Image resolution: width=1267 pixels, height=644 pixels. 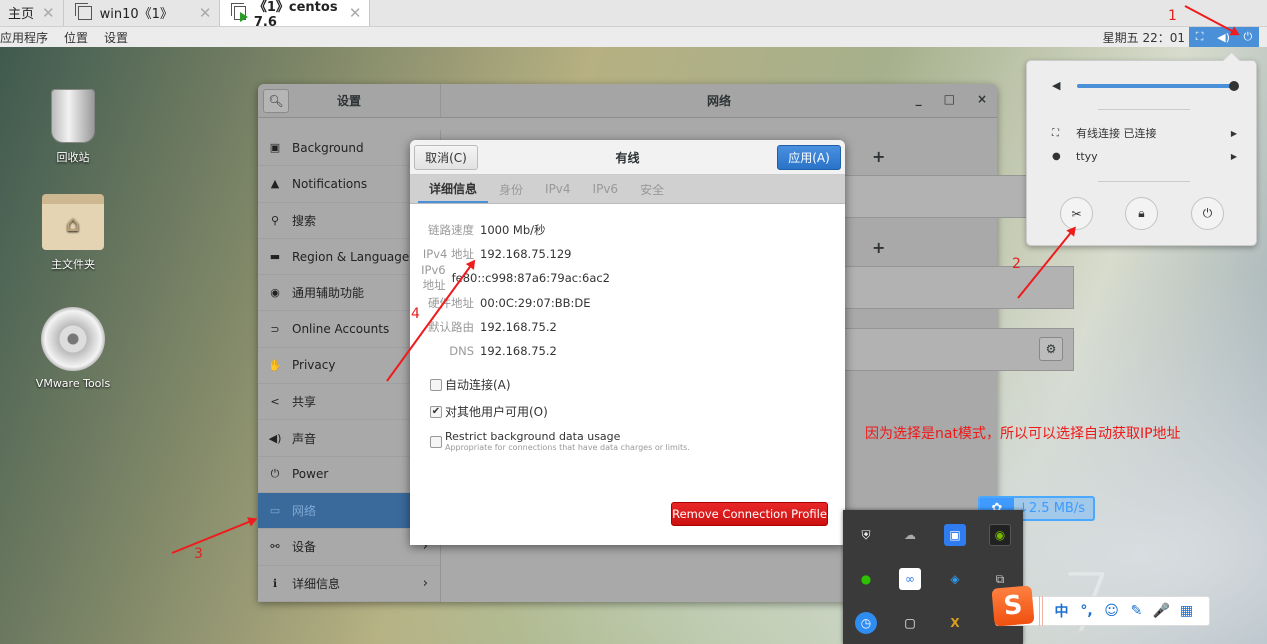 I want to click on settings-button: ✂, so click(x=1076, y=213).